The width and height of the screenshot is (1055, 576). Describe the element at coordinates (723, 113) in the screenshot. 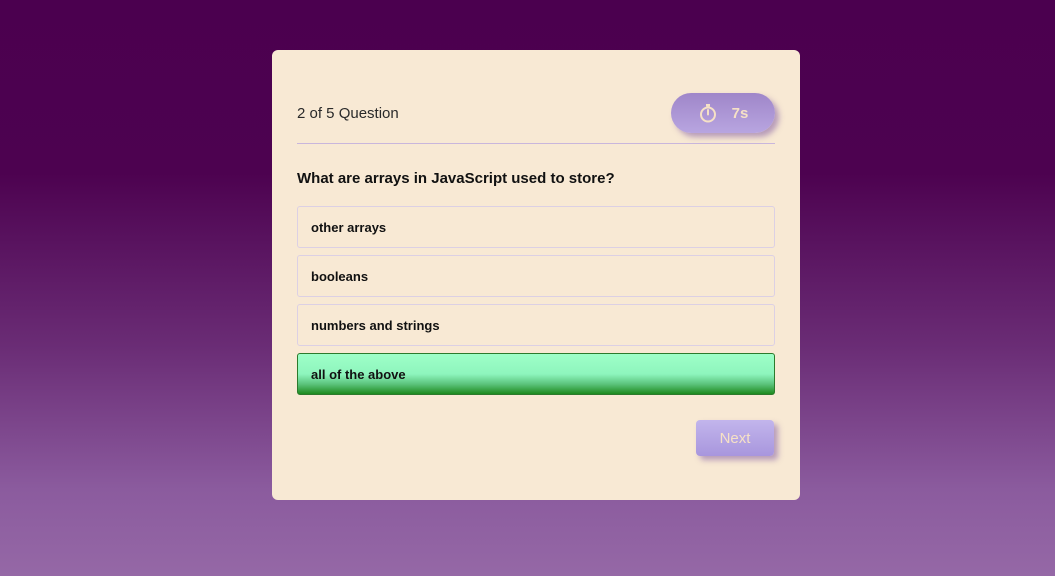

I see `timer-badge: 7s` at that location.